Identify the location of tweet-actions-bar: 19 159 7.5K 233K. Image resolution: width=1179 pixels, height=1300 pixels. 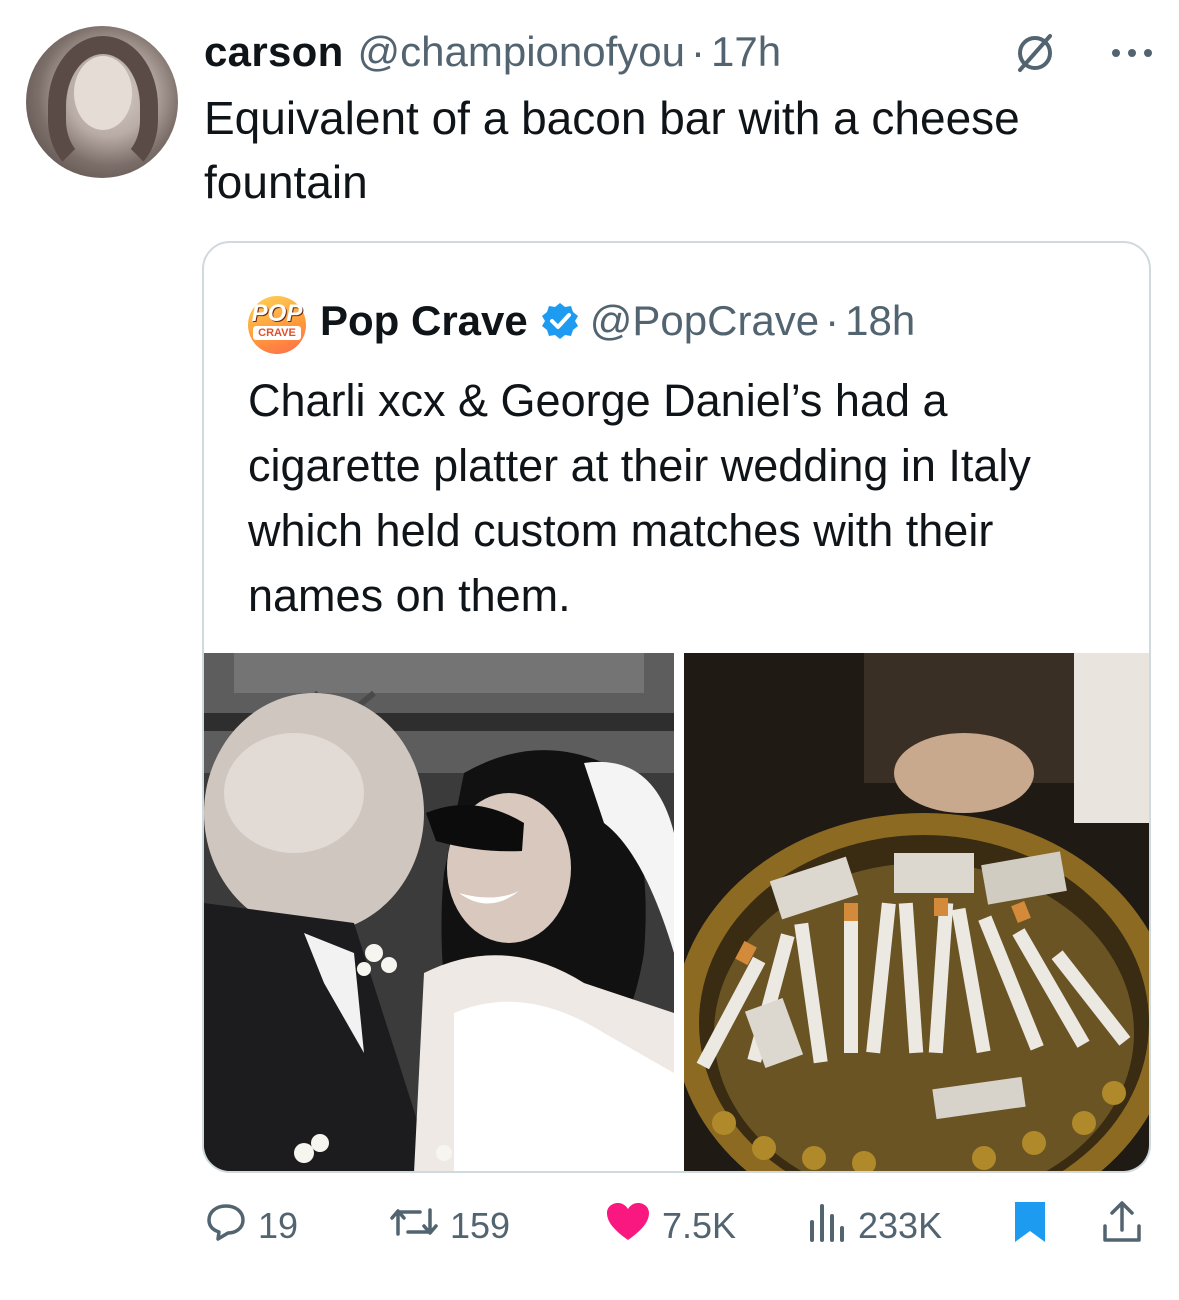
(679, 1226).